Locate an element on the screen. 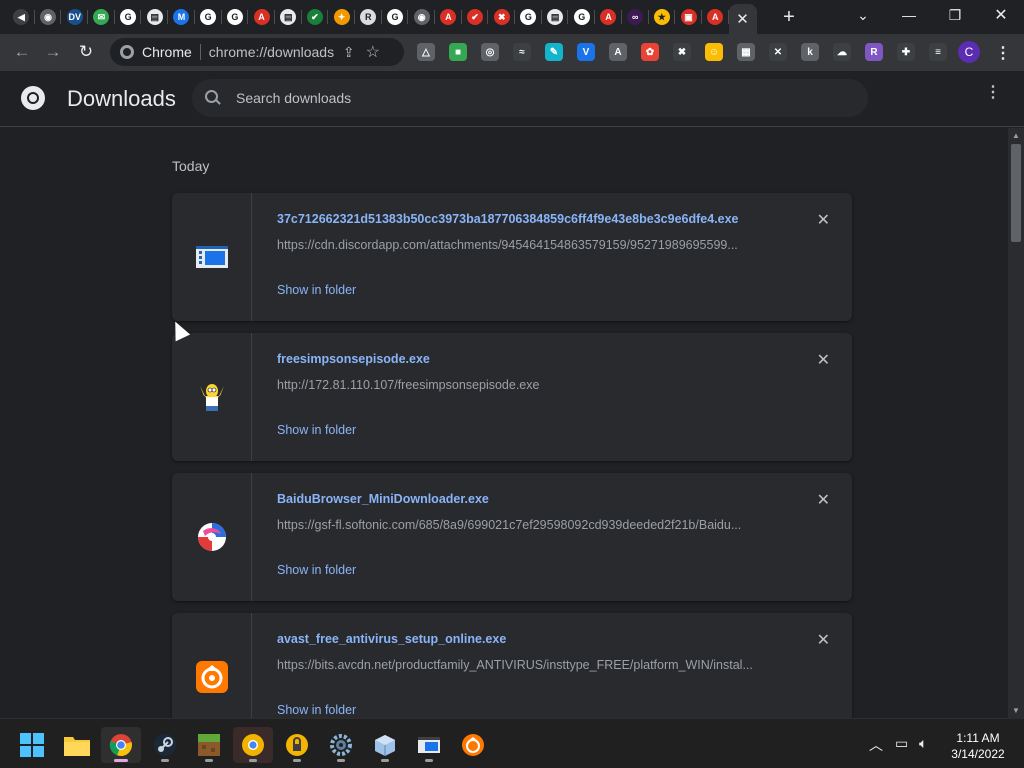 This screenshot has width=1024, height=768. scroll-up-arrow-icon: ▲ is located at coordinates (1016, 135).